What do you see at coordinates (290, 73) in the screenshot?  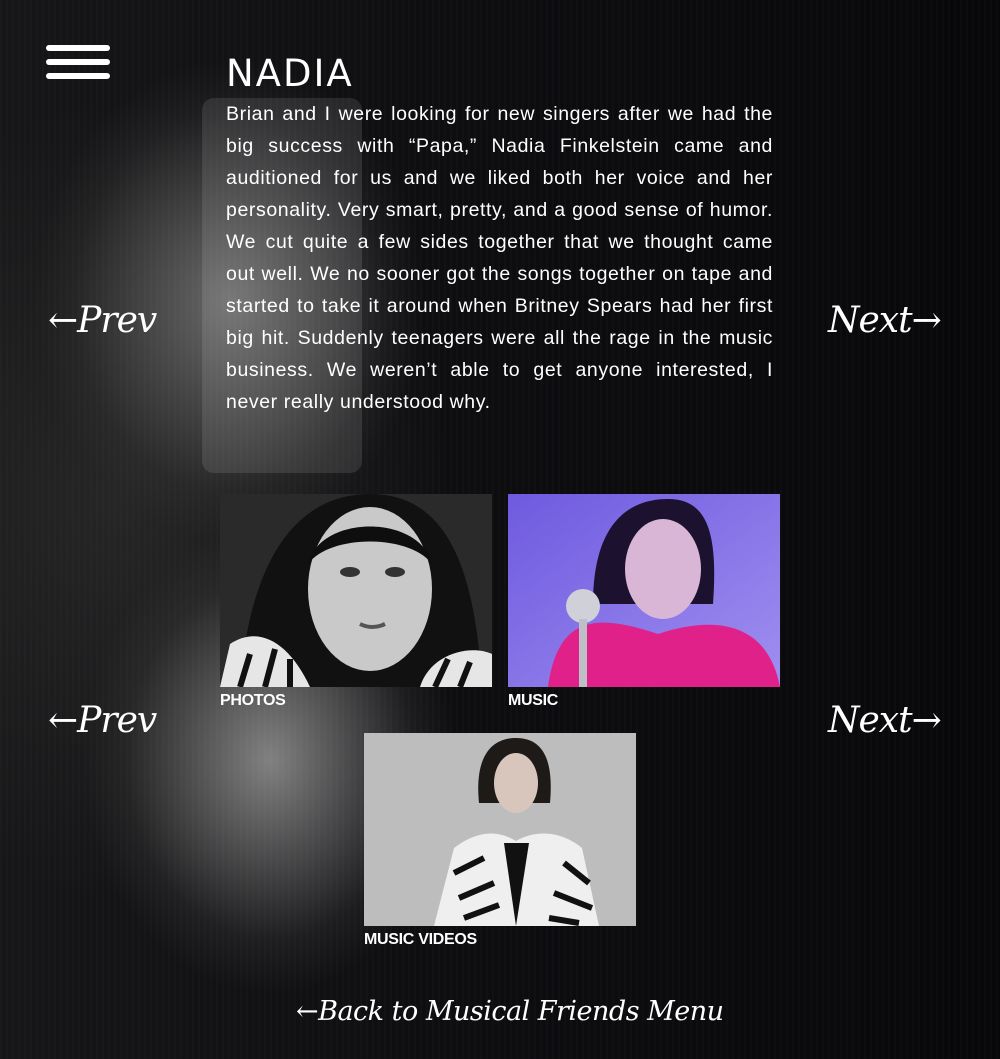 I see `page-title: NADIA` at bounding box center [290, 73].